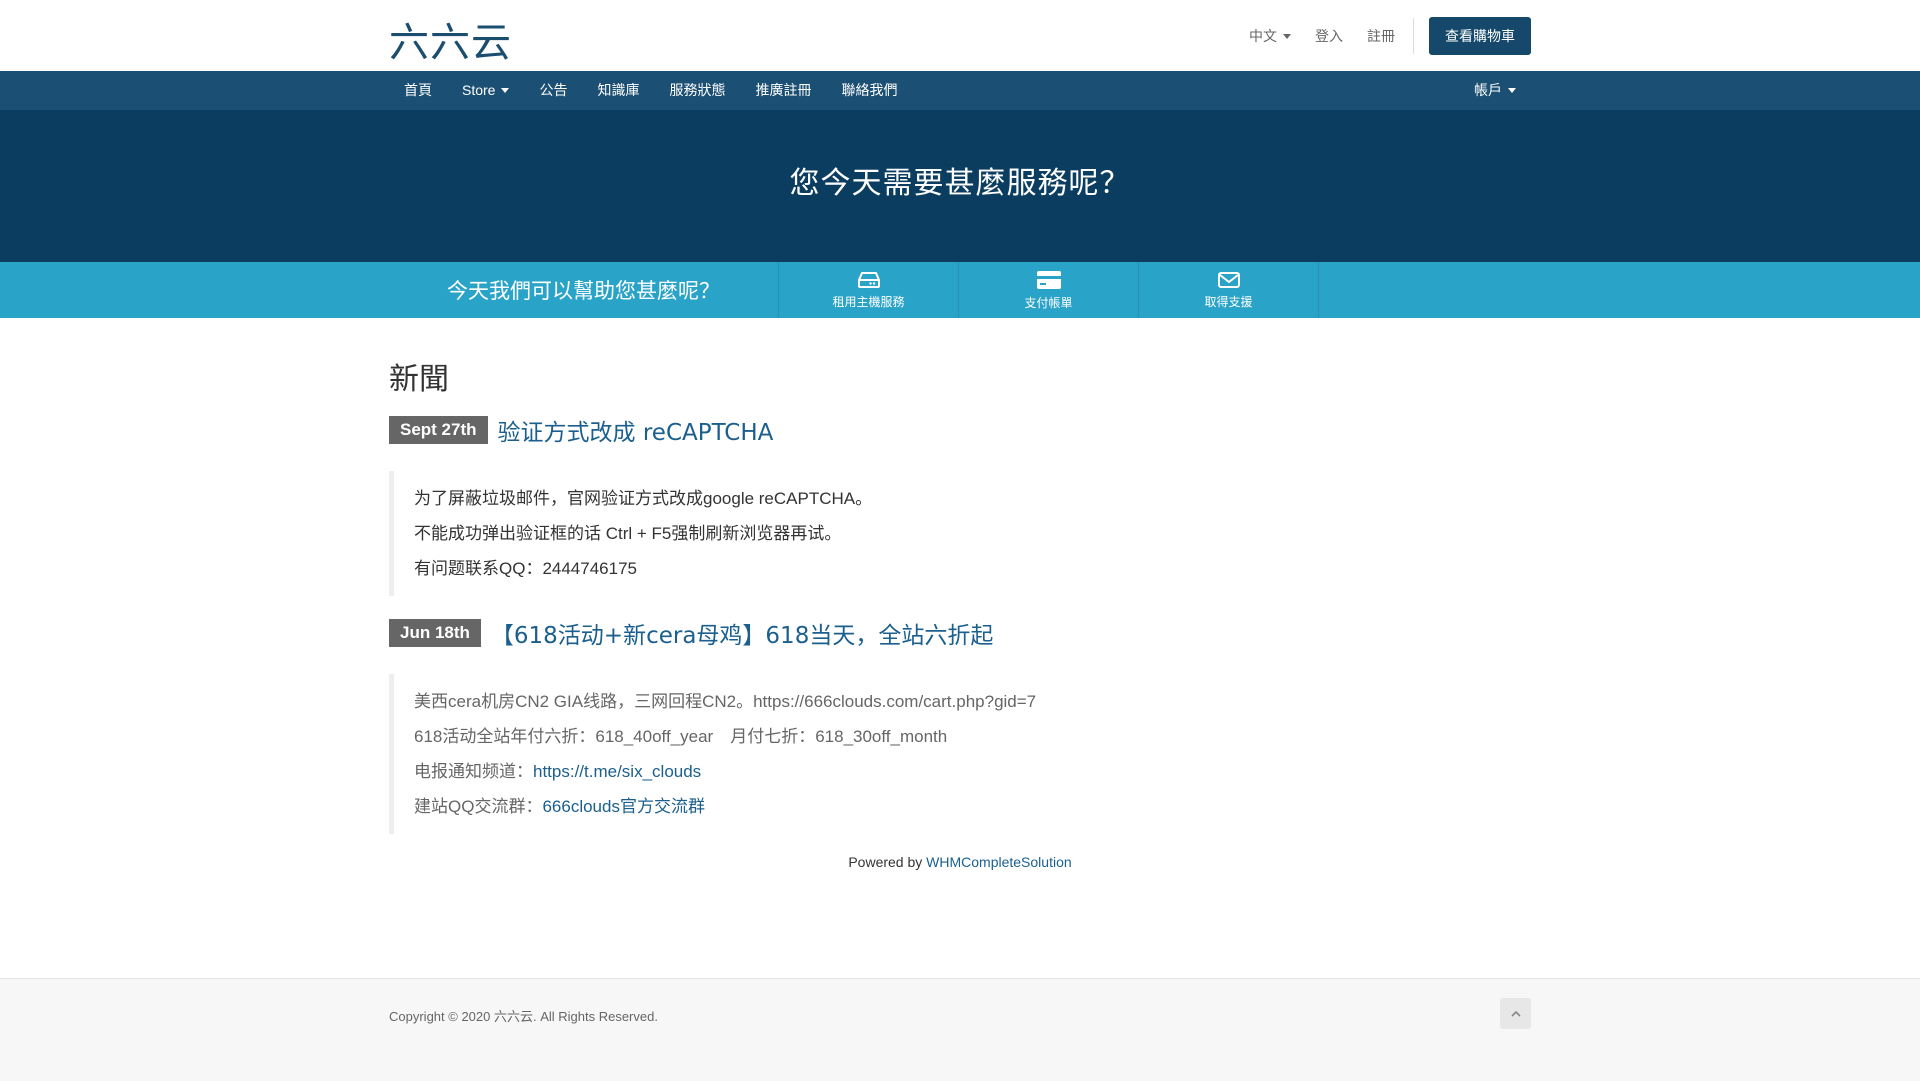 The image size is (1920, 1081). I want to click on news-line-prefix: 建站QQ交流群：, so click(478, 806).